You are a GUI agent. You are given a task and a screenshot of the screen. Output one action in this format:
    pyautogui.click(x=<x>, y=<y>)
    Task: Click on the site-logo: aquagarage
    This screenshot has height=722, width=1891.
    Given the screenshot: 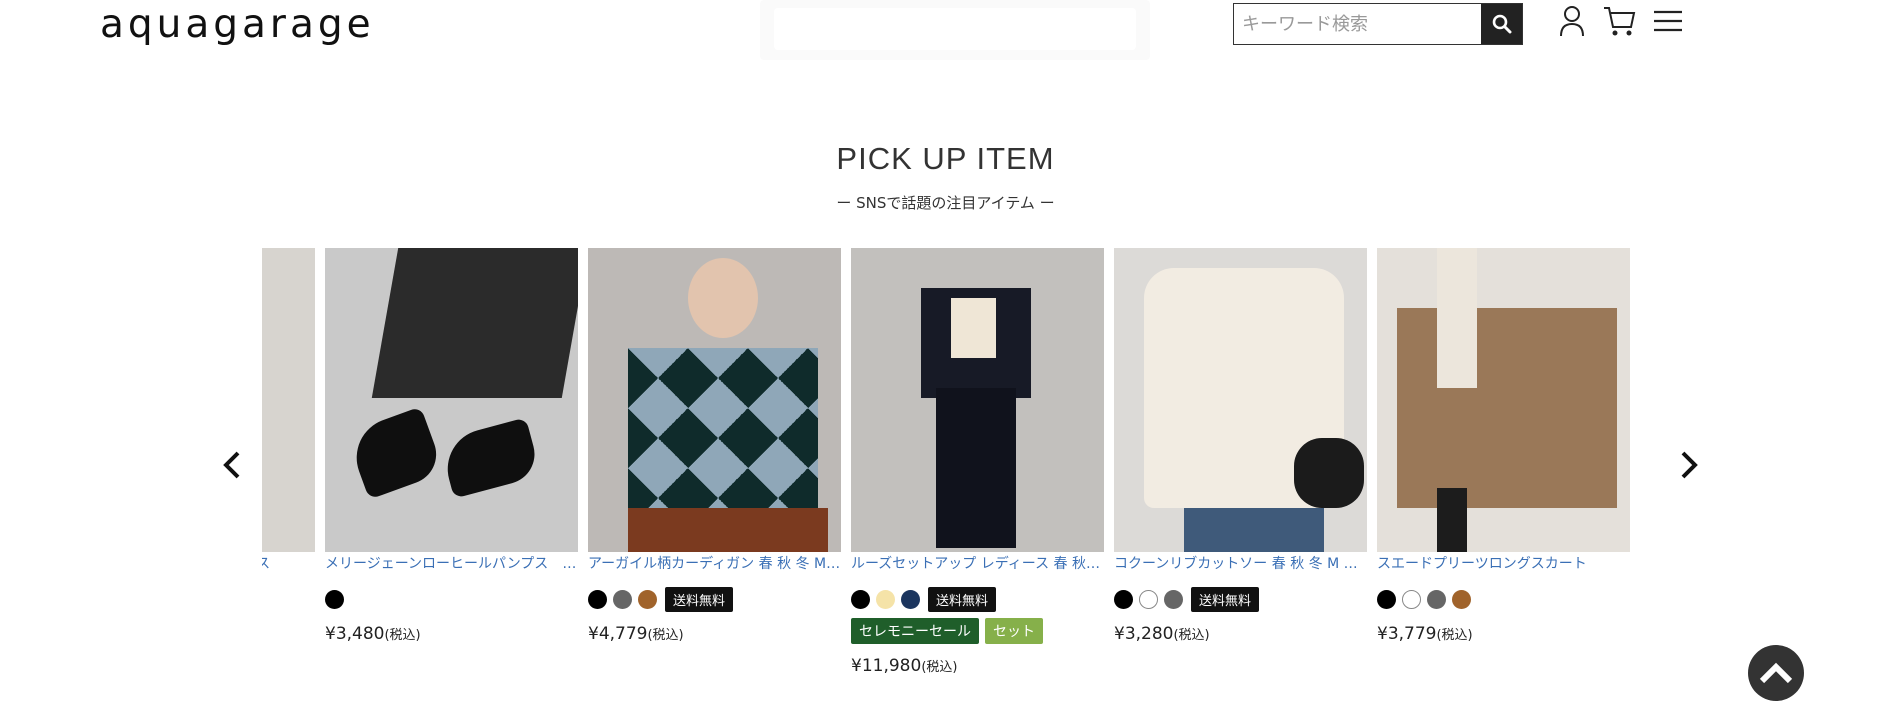 What is the action you would take?
    pyautogui.click(x=237, y=24)
    